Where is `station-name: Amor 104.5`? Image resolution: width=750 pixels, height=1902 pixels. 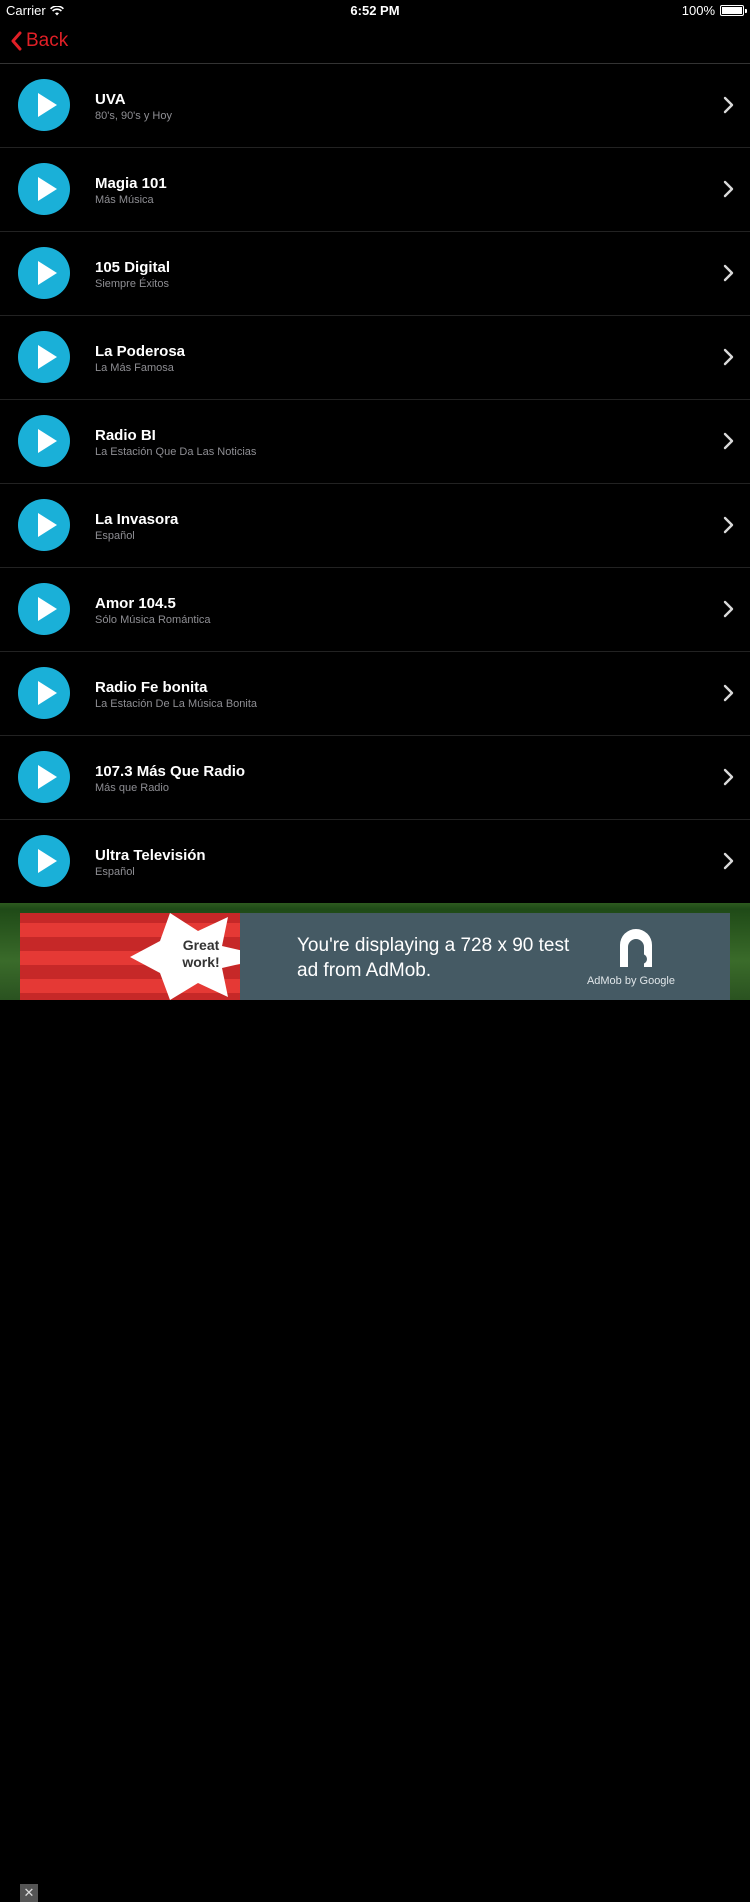
station-name: Amor 104.5 is located at coordinates (135, 603).